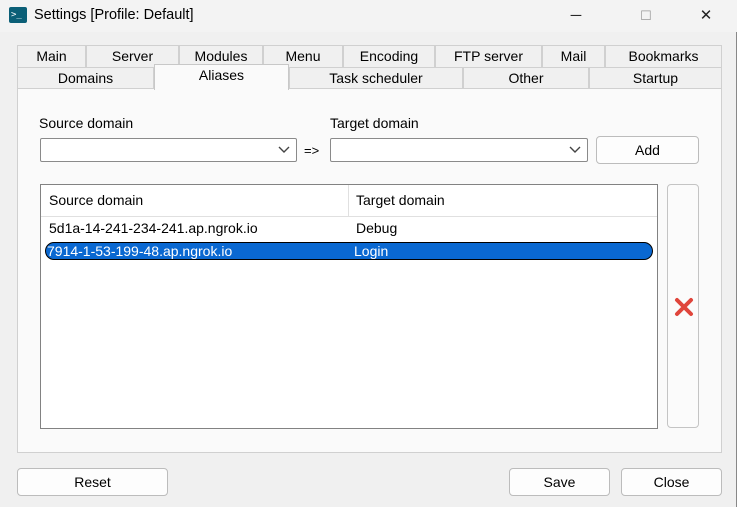 This screenshot has height=507, width=737. I want to click on tab-other: Other, so click(526, 78).